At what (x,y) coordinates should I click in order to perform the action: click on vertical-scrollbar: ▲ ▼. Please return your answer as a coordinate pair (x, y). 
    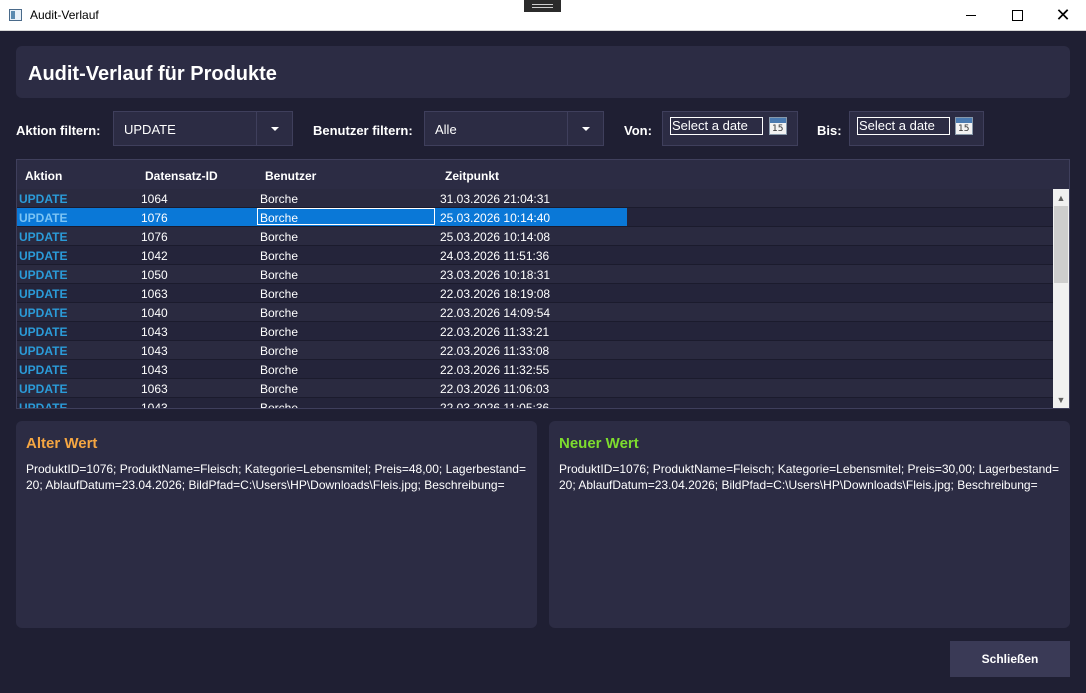
    Looking at the image, I should click on (1061, 298).